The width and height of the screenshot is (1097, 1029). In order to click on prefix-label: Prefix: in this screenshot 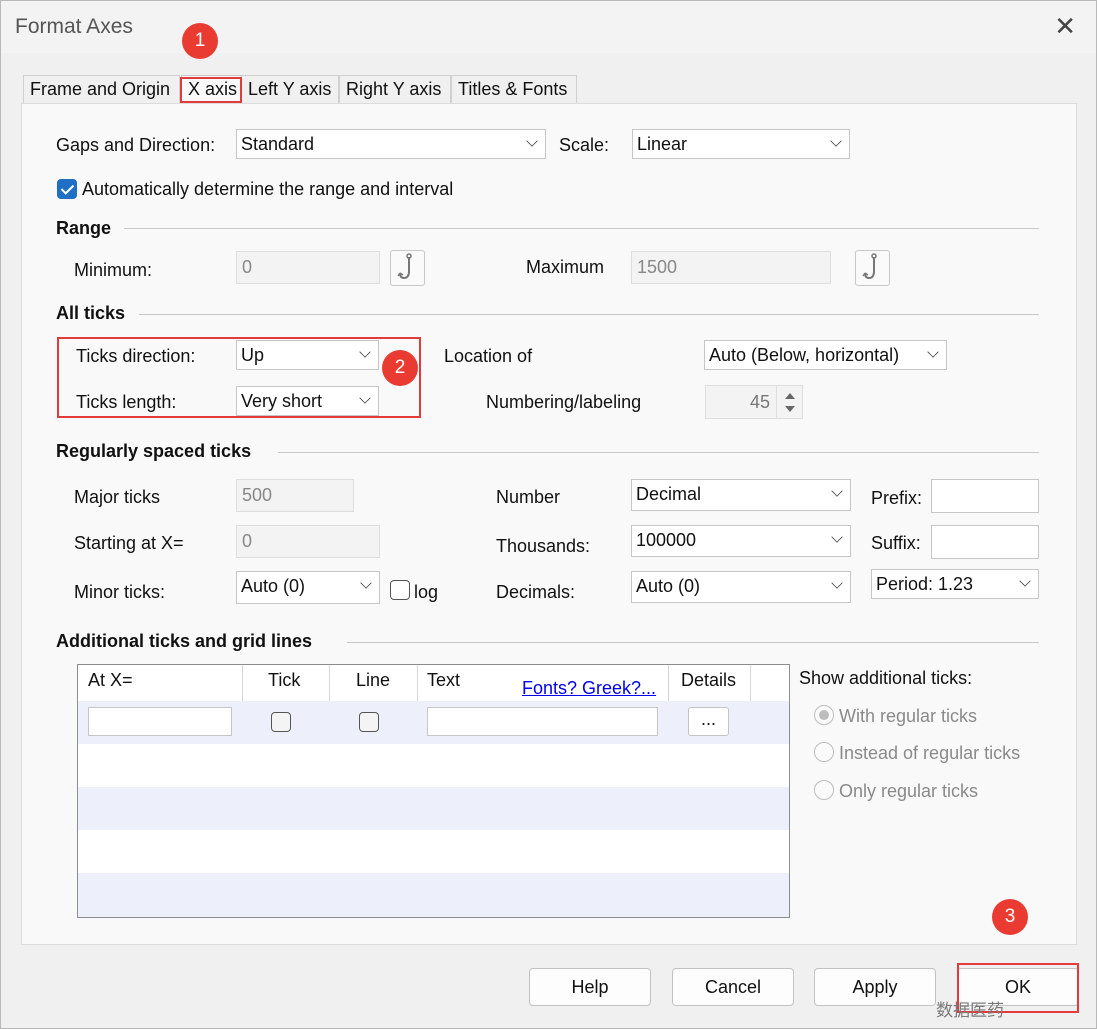, I will do `click(897, 498)`.